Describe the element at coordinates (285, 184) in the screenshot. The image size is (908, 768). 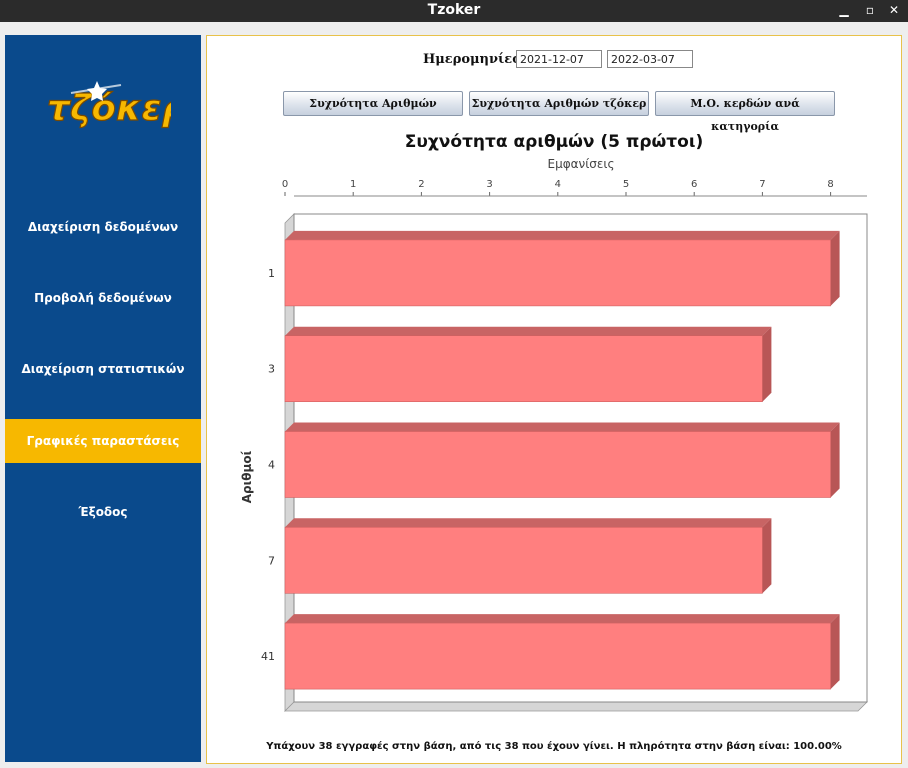
I see `x-tick-label: 0` at that location.